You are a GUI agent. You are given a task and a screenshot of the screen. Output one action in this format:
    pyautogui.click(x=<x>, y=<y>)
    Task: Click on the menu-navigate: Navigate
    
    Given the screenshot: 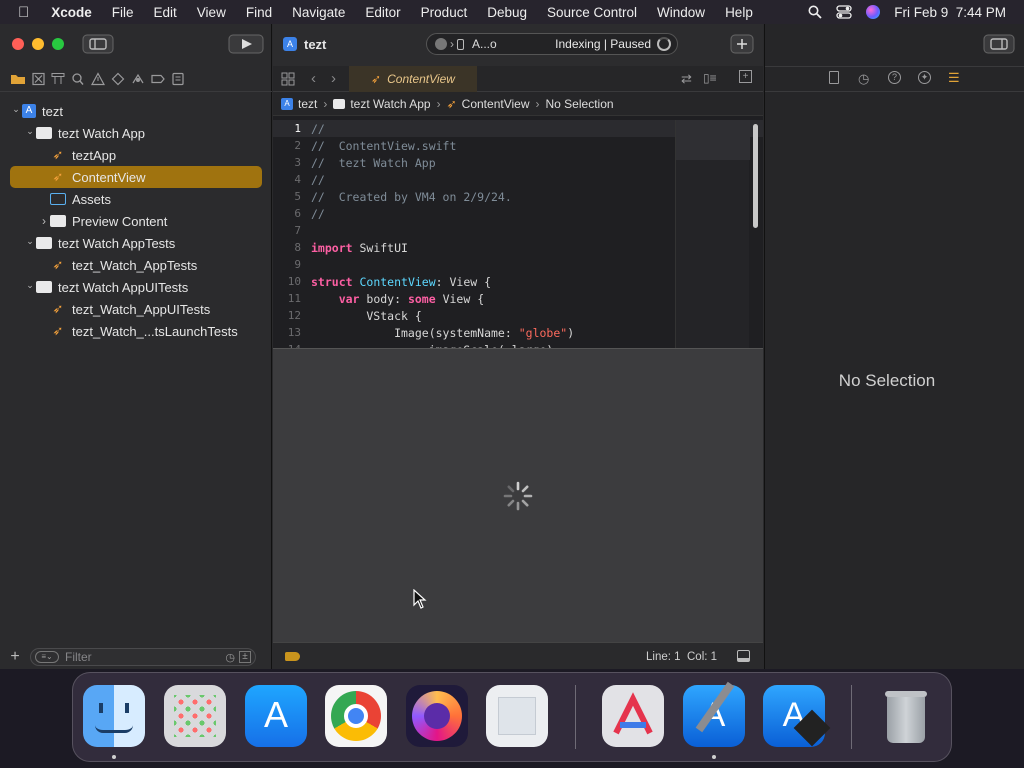 What is the action you would take?
    pyautogui.click(x=318, y=12)
    